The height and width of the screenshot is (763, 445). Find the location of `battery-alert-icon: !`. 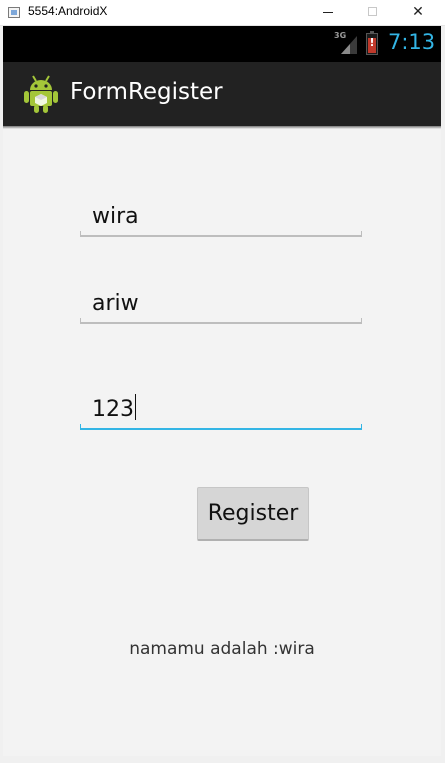

battery-alert-icon: ! is located at coordinates (372, 42).